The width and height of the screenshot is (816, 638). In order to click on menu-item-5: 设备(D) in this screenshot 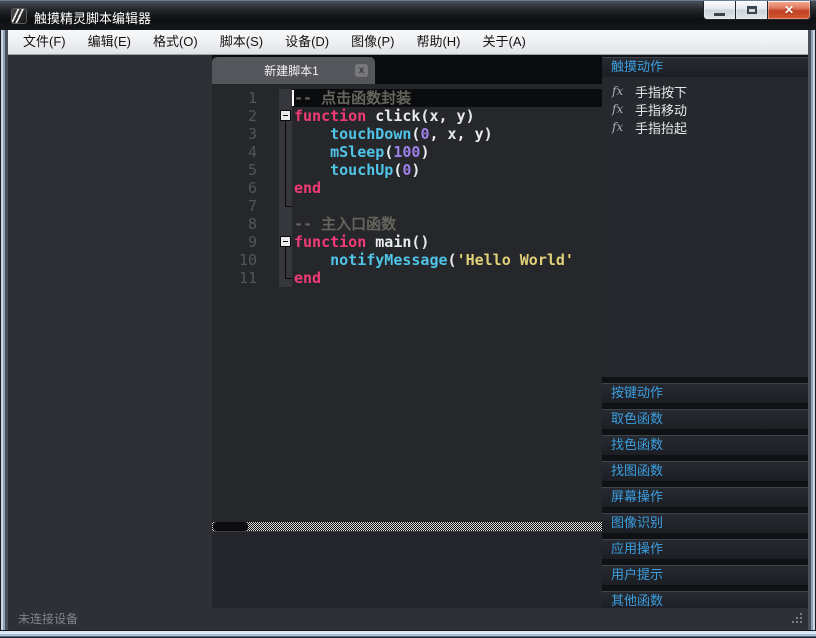, I will do `click(307, 42)`.